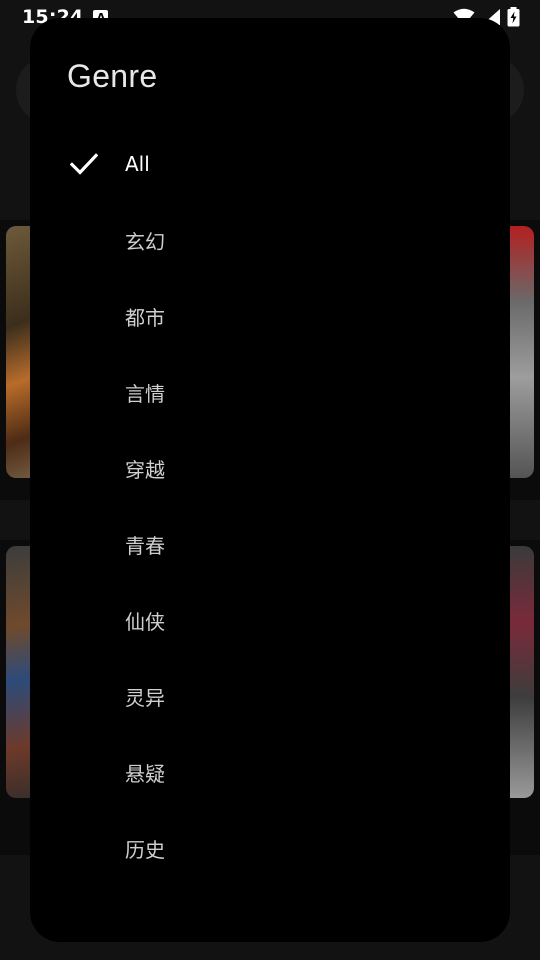  I want to click on genre-option-label: 穿越, so click(145, 469).